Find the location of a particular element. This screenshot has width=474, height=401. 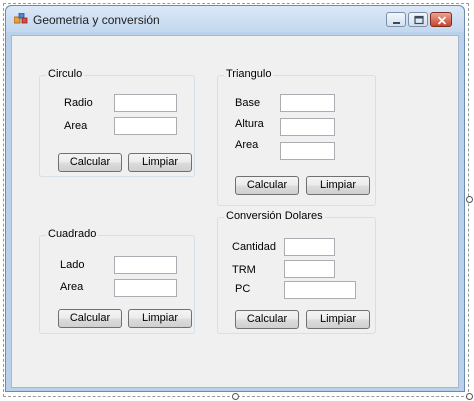

pc-label: PC is located at coordinates (243, 289).